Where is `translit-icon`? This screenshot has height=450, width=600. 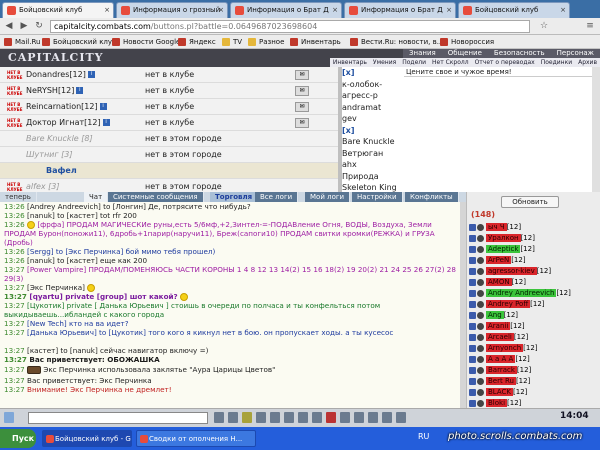 translit-icon is located at coordinates (261, 417).